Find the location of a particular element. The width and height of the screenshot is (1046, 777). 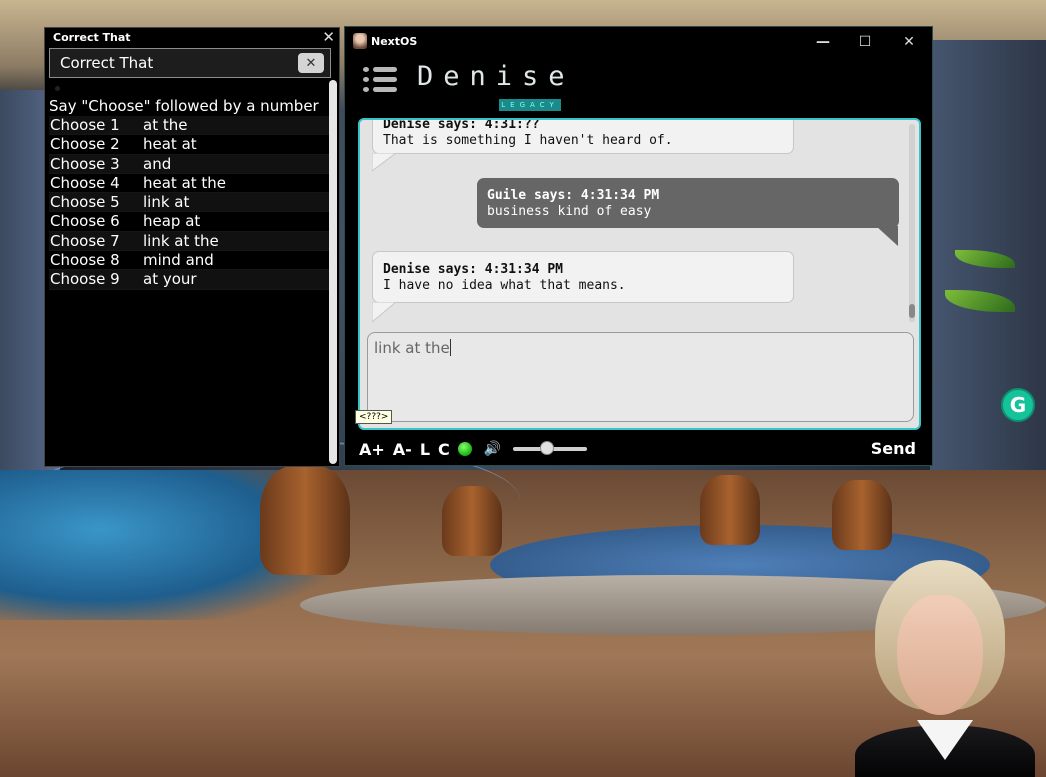

choice-row: Choose 7 link at the is located at coordinates (189, 241).